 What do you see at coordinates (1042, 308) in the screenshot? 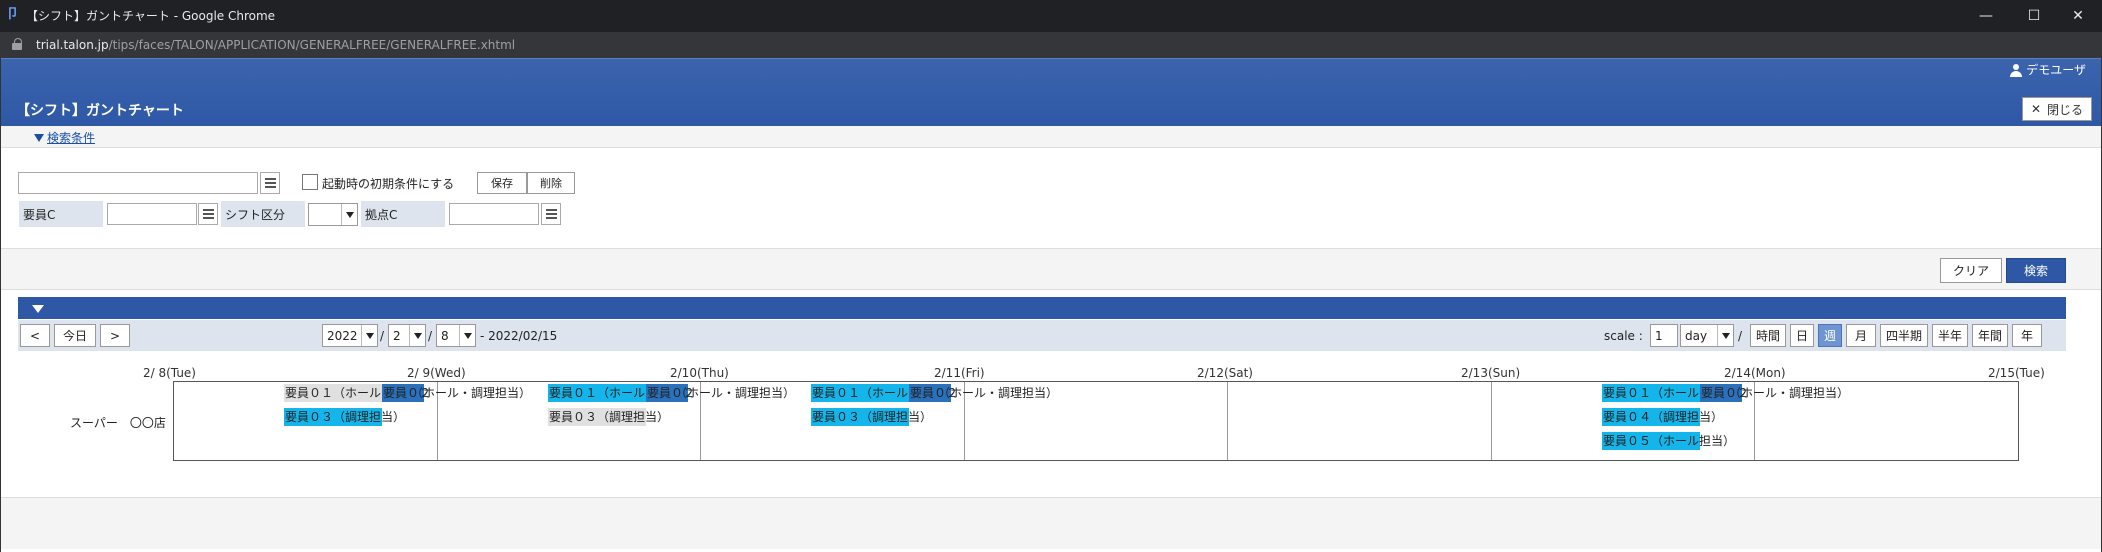
I see `gantt-collapse-bar` at bounding box center [1042, 308].